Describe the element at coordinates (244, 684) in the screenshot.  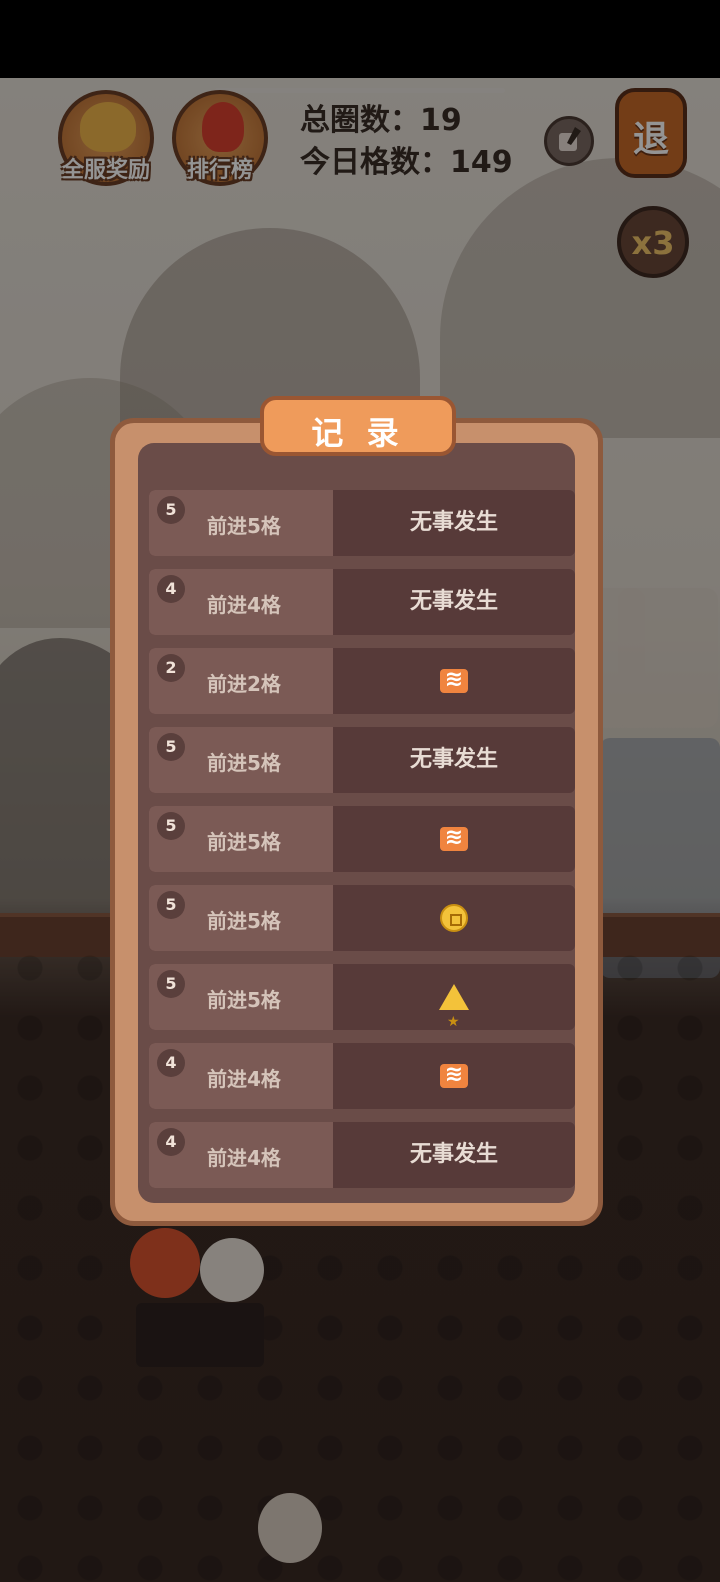
I see `step-text: 前进2格` at that location.